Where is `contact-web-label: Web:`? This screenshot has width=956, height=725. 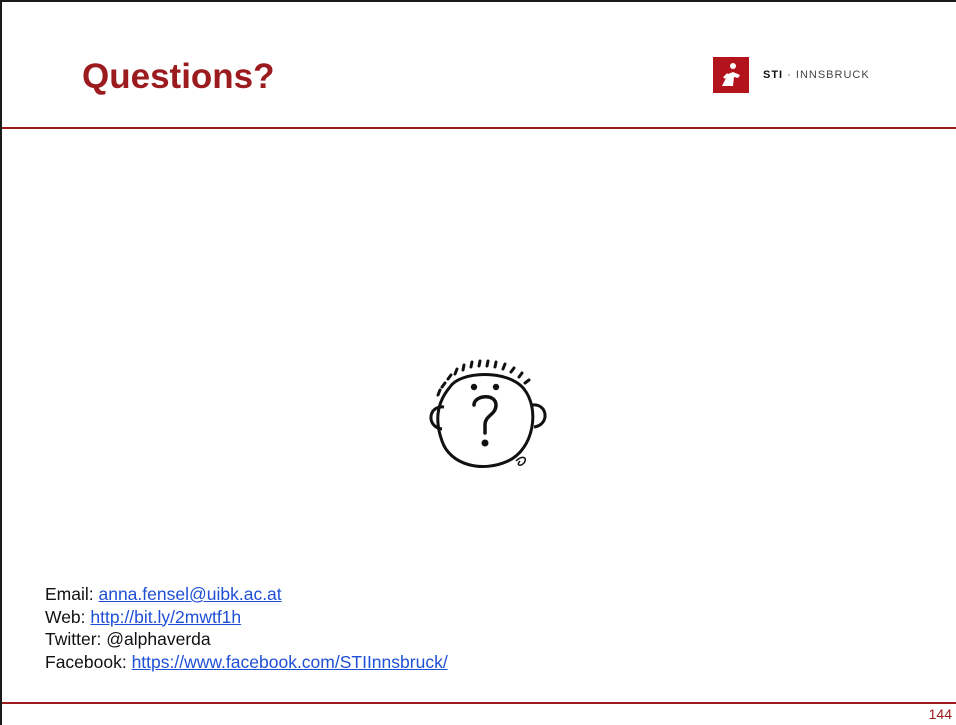 contact-web-label: Web: is located at coordinates (68, 616).